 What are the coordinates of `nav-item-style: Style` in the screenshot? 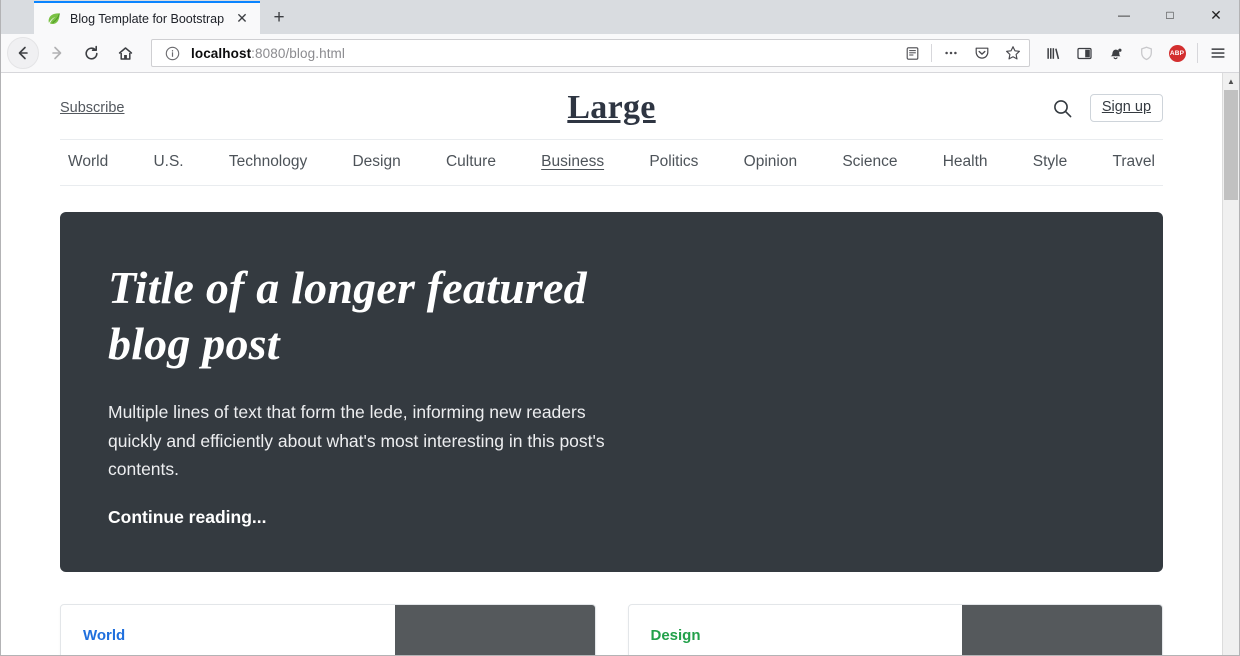 It's located at (1050, 162).